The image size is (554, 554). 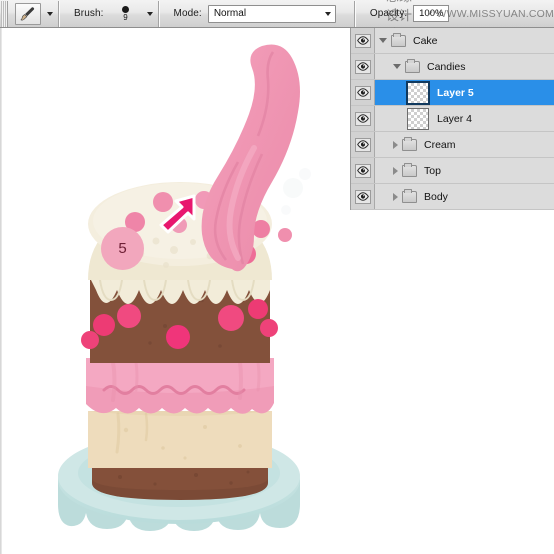 I want to click on brush-preview: 9, so click(x=126, y=14).